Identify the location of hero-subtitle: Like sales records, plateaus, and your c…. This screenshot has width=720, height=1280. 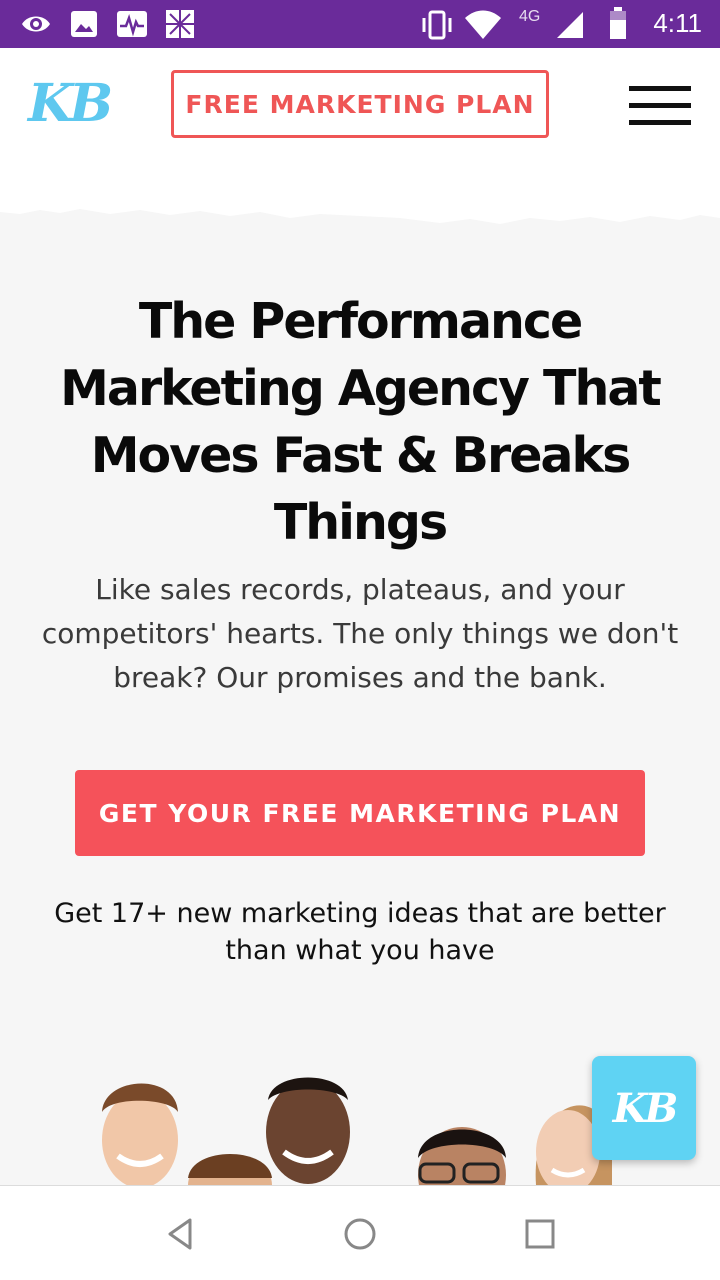
(360, 633).